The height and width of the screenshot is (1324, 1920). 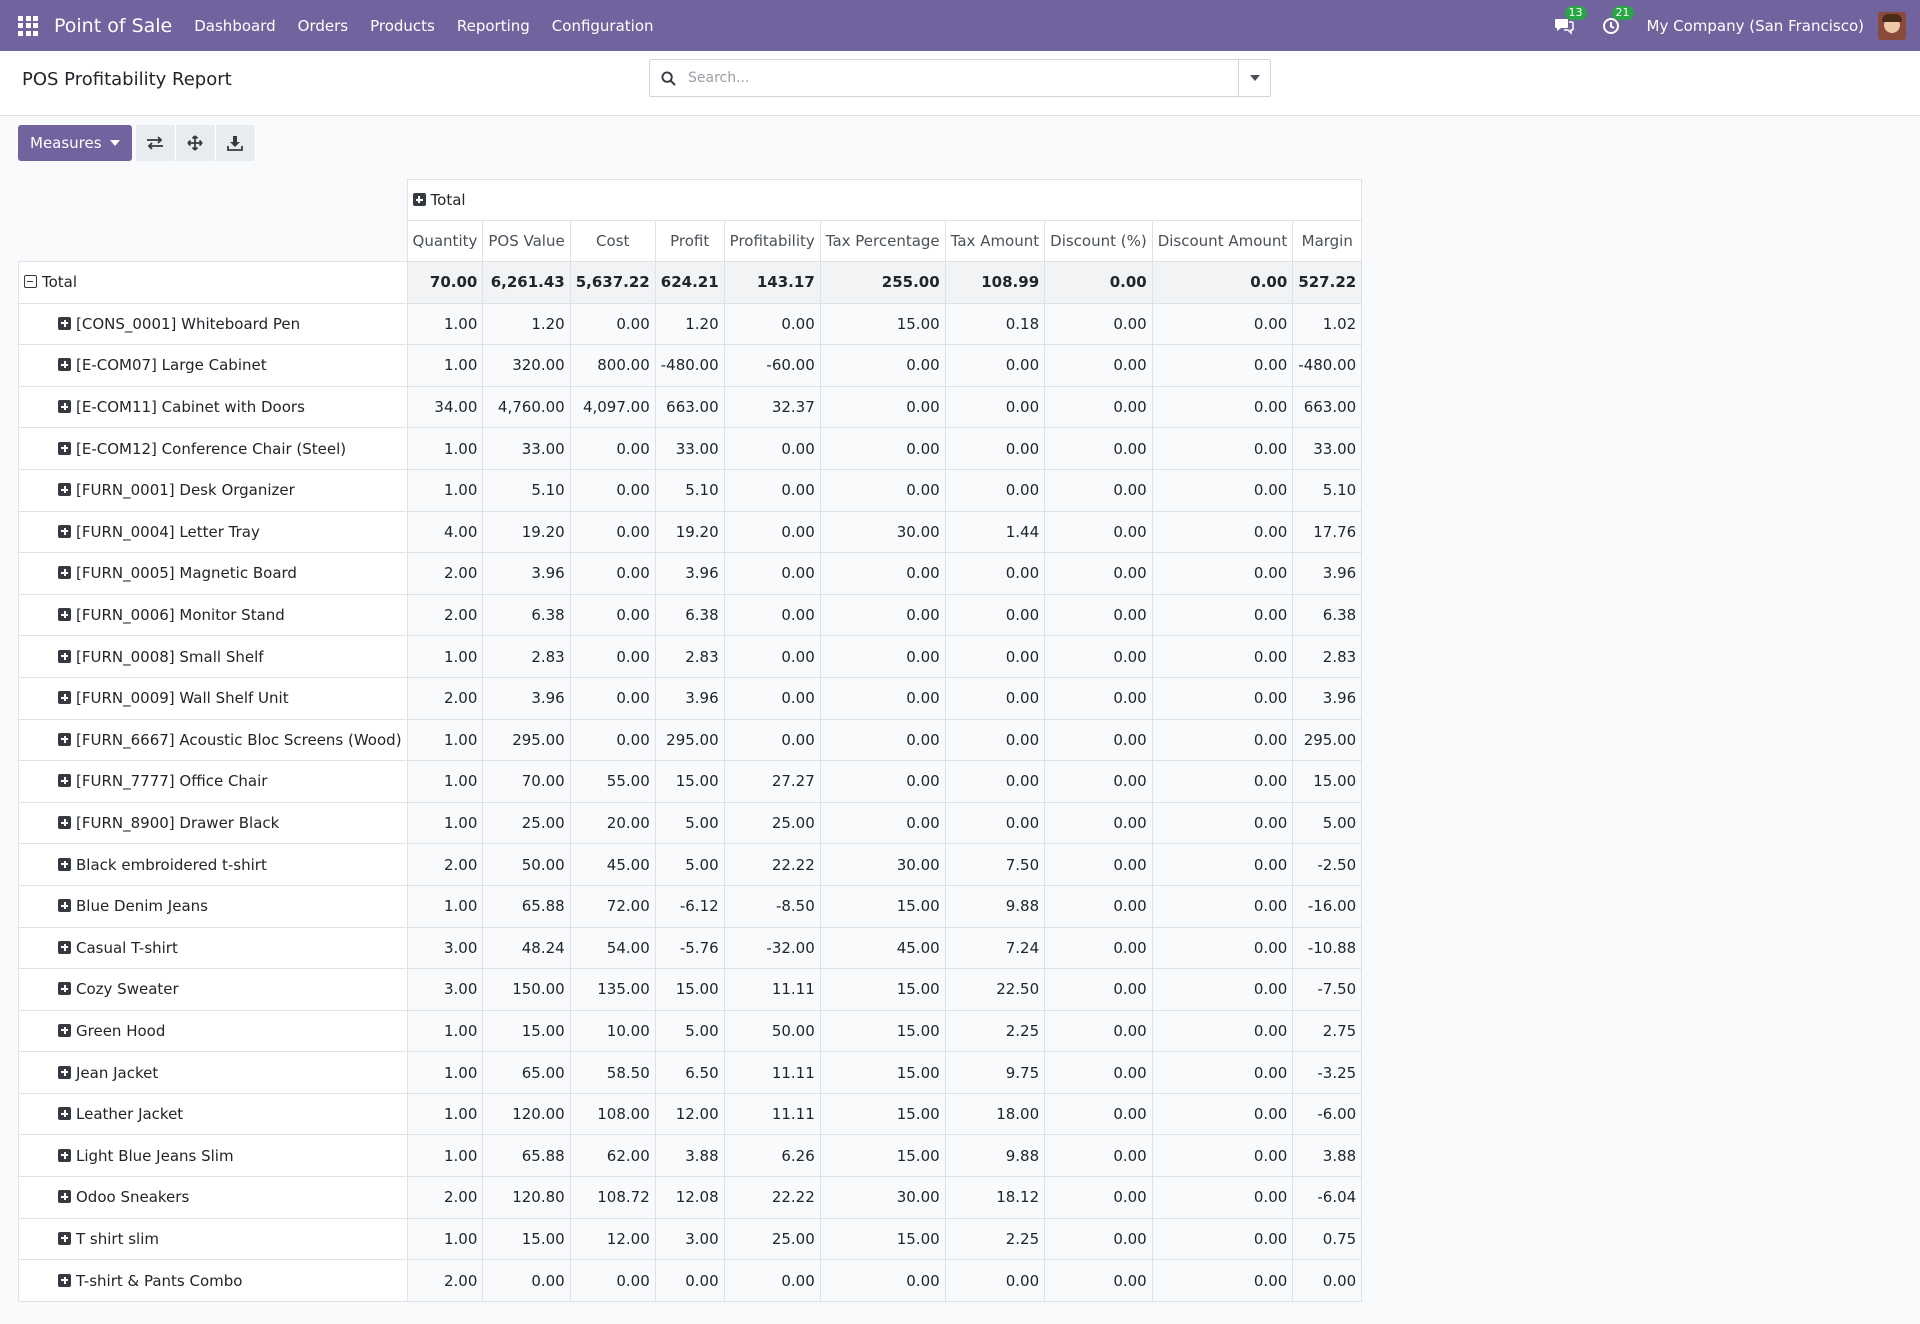 What do you see at coordinates (213, 532) in the screenshot?
I see `row-header: [FURN_0004] Letter Tray` at bounding box center [213, 532].